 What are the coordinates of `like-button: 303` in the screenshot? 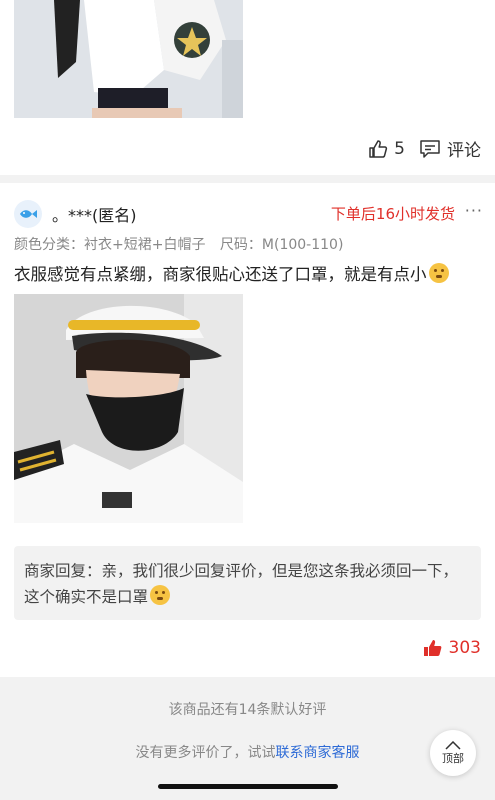 It's located at (452, 648).